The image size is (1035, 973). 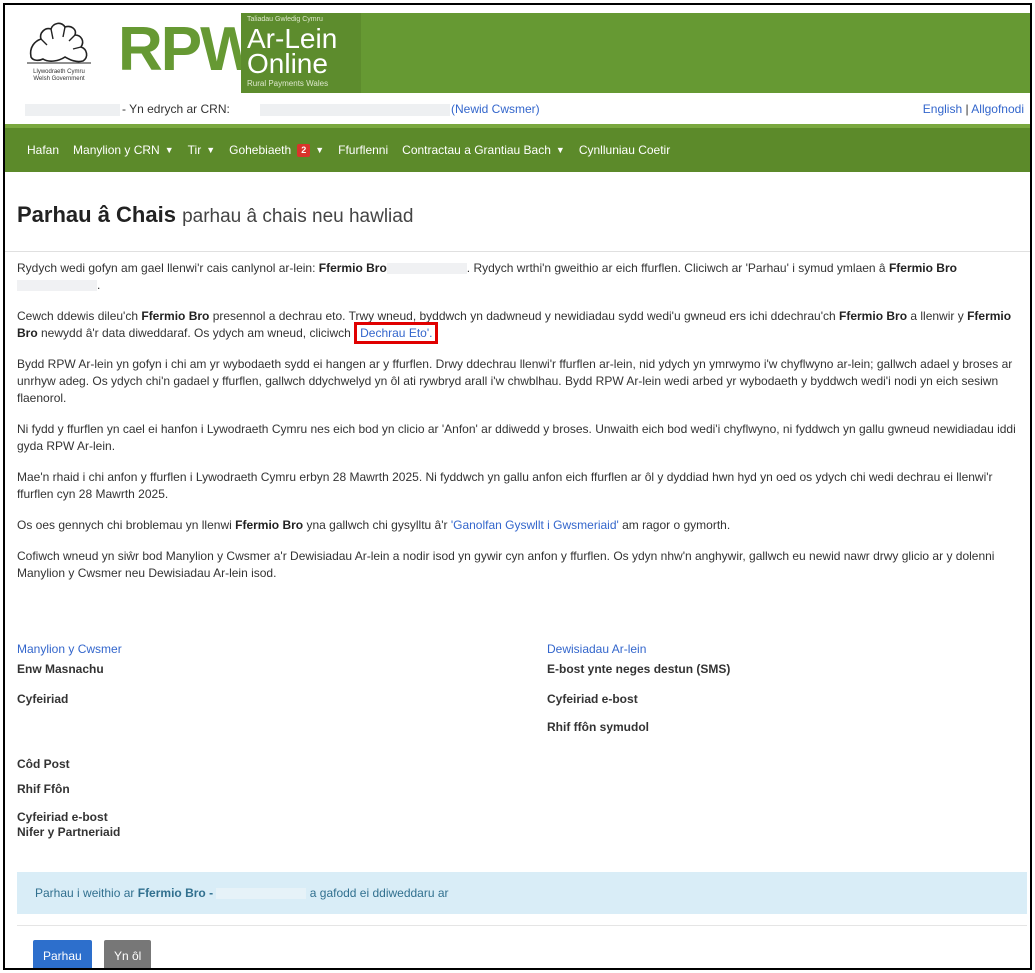 What do you see at coordinates (937, 316) in the screenshot?
I see `text: a llenwir y` at bounding box center [937, 316].